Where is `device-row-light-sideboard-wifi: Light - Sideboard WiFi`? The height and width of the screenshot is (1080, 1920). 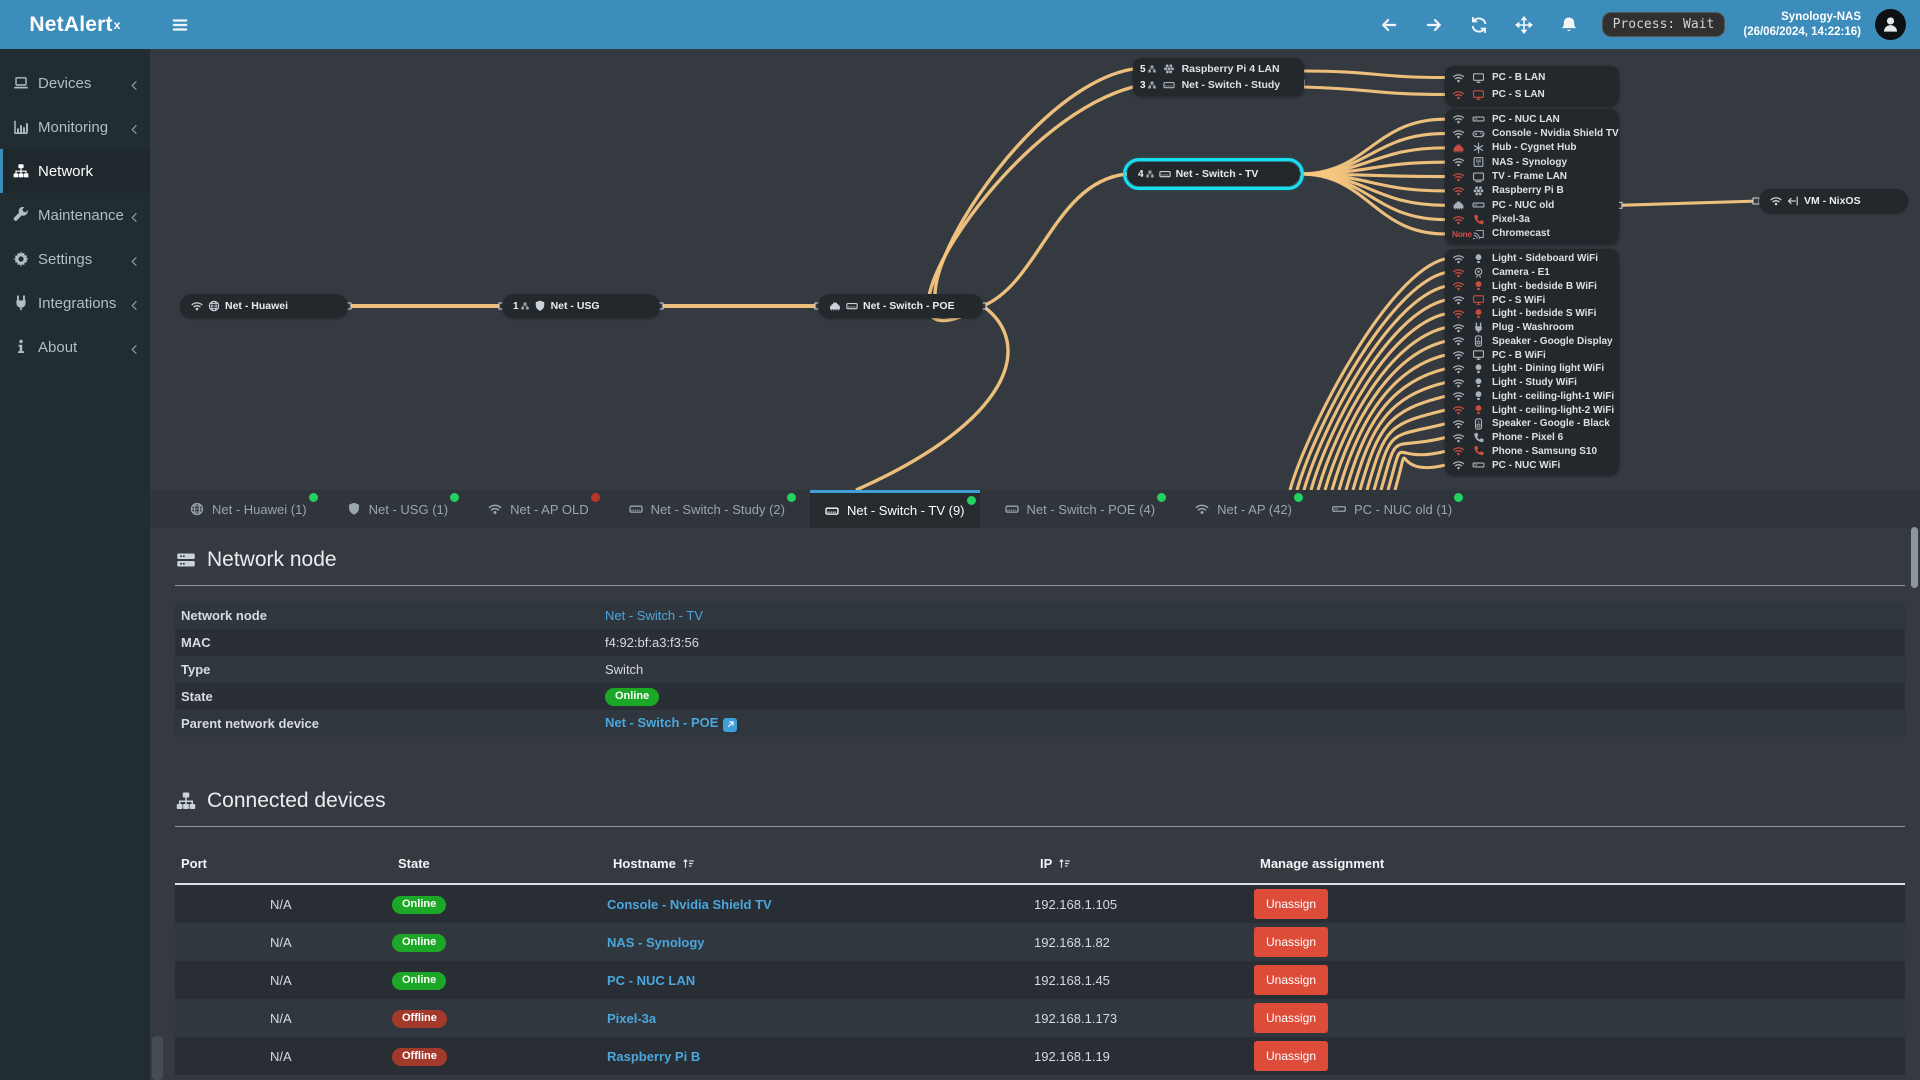
device-row-light-sideboard-wifi: Light - Sideboard WiFi is located at coordinates (1532, 259).